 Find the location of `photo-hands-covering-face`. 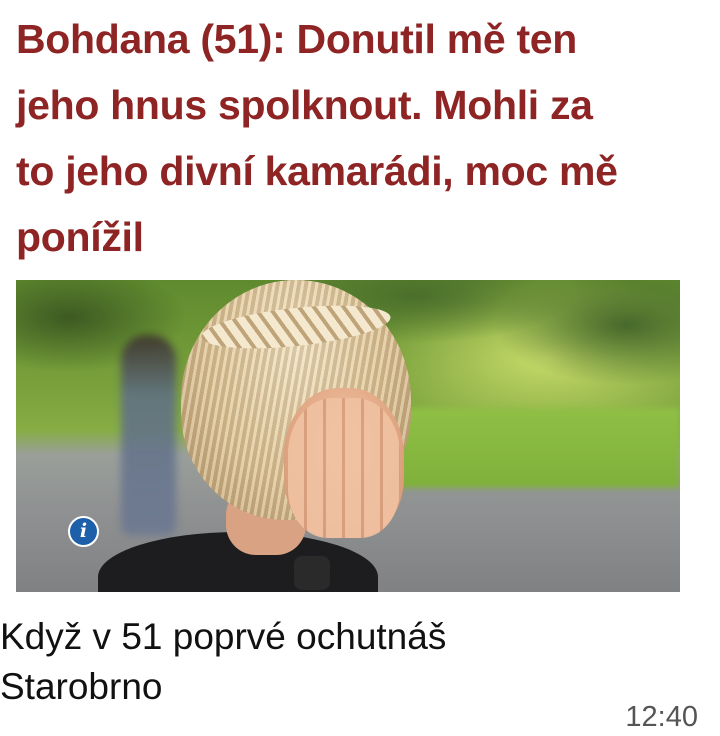

photo-hands-covering-face is located at coordinates (344, 468).